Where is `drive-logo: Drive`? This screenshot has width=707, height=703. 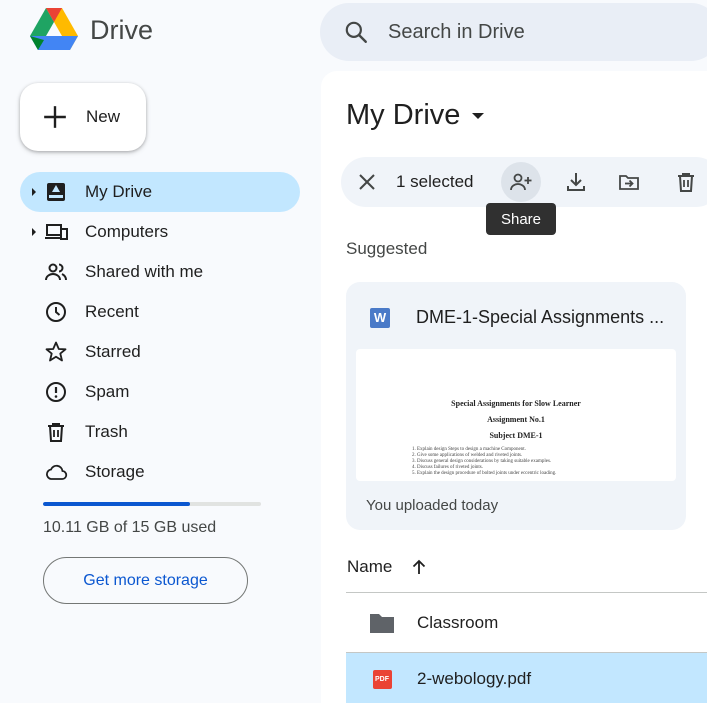 drive-logo: Drive is located at coordinates (91, 30).